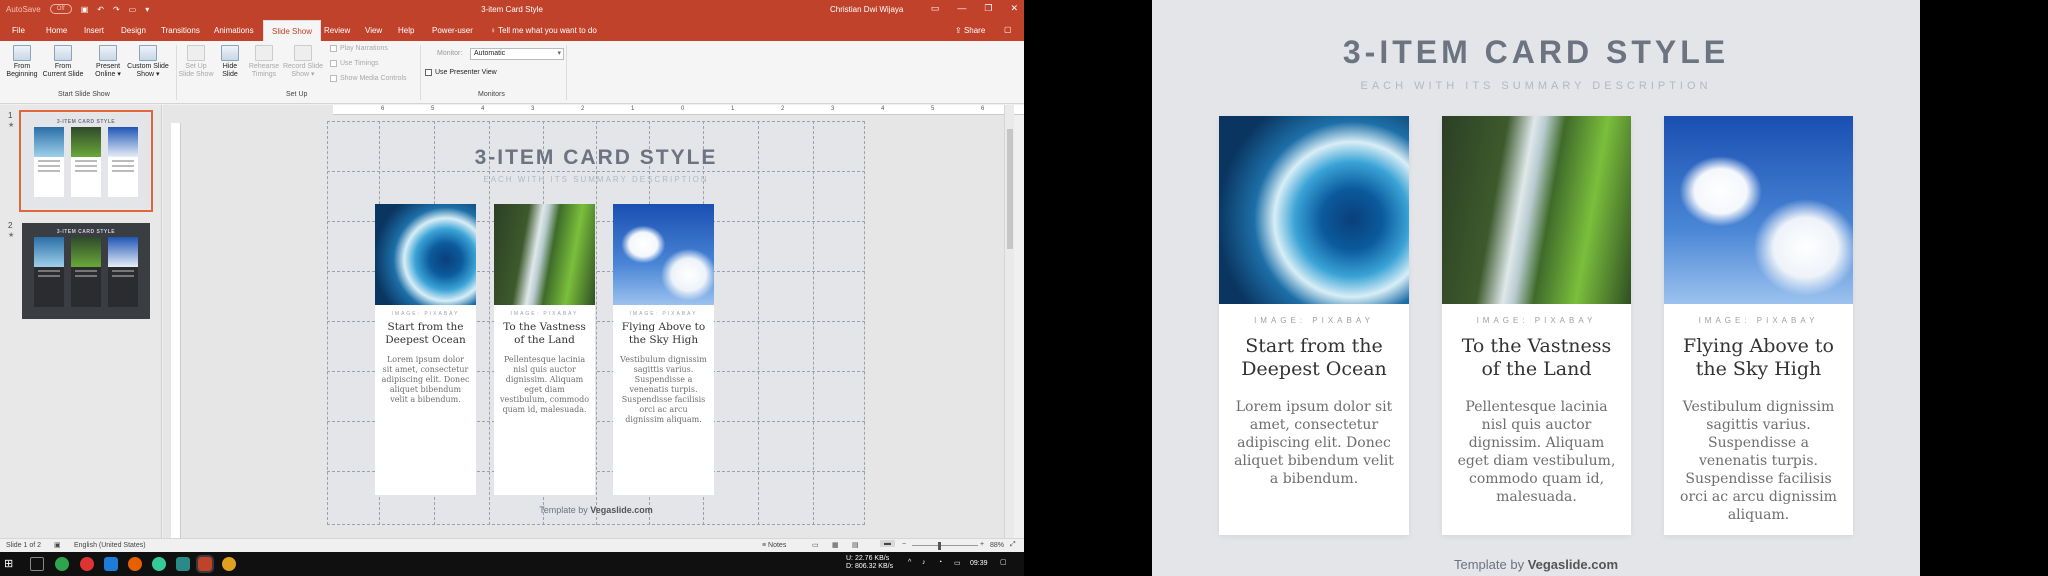 The height and width of the screenshot is (576, 2048). Describe the element at coordinates (596, 158) in the screenshot. I see `slide-title: 3-ITEM CARD STYLE` at that location.